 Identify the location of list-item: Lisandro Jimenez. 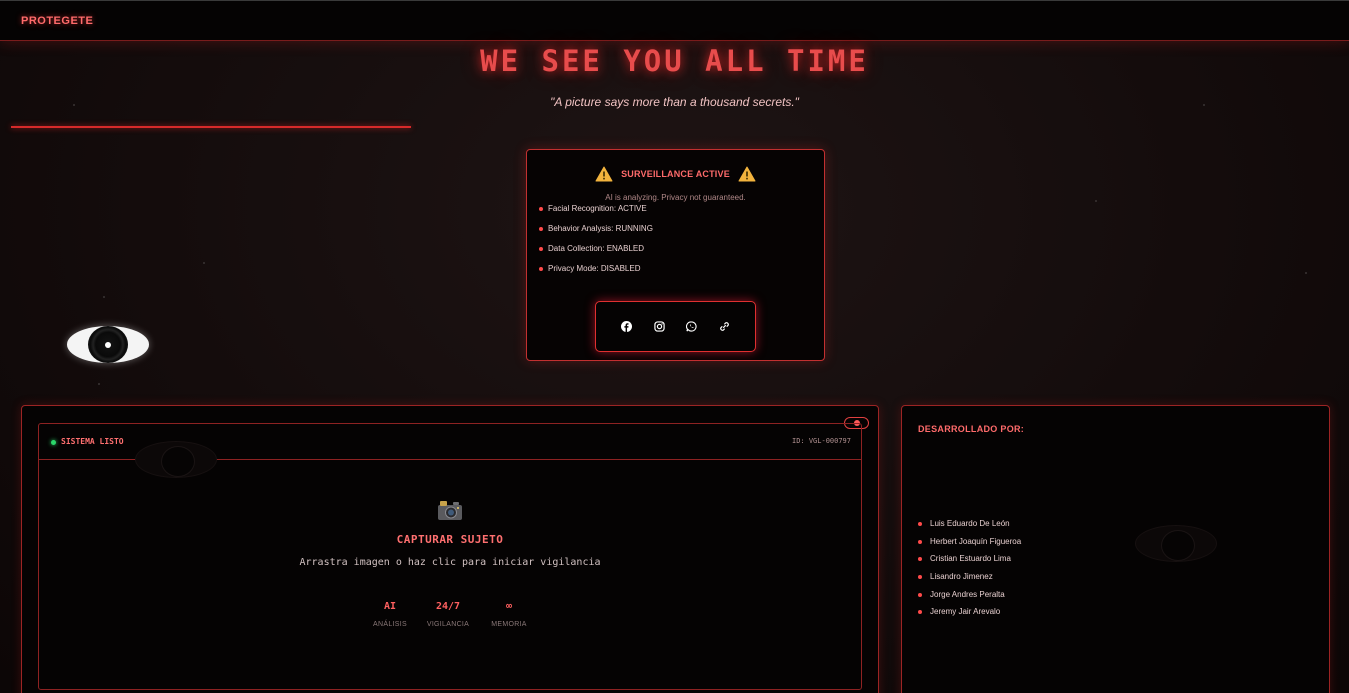
(969, 581).